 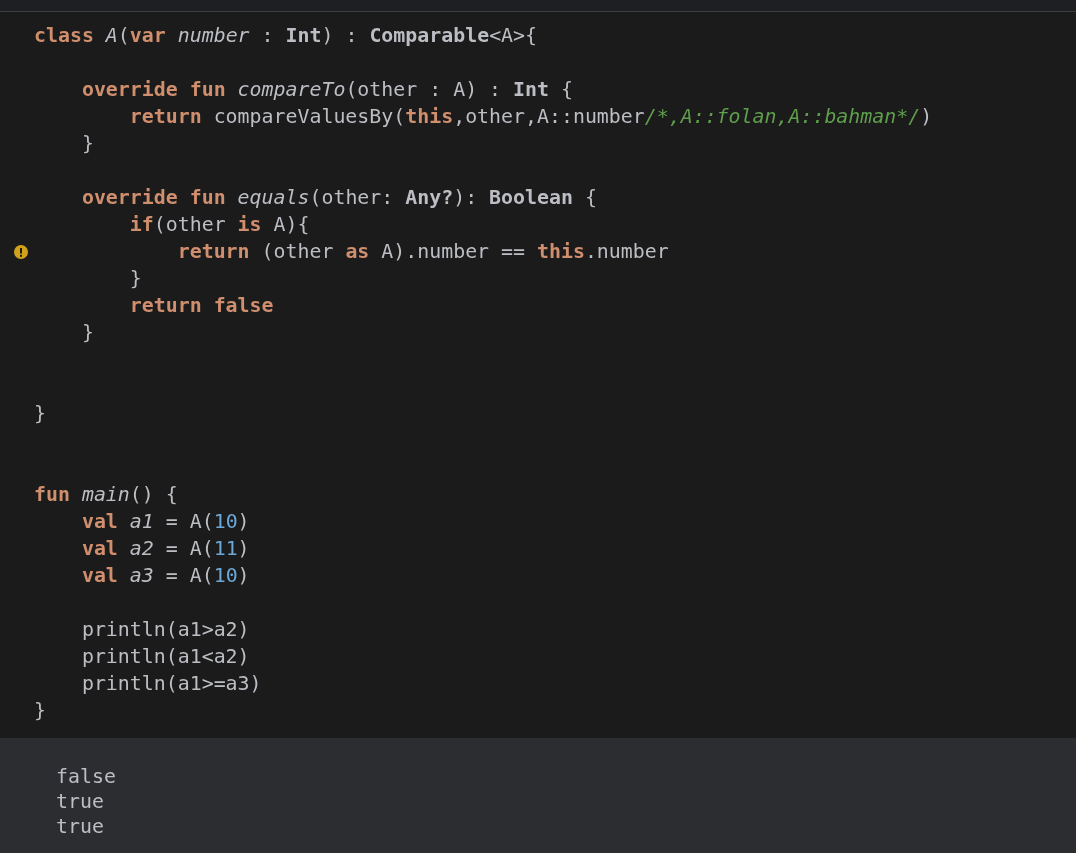 I want to click on code-line: val a3 = A(10), so click(x=165, y=576).